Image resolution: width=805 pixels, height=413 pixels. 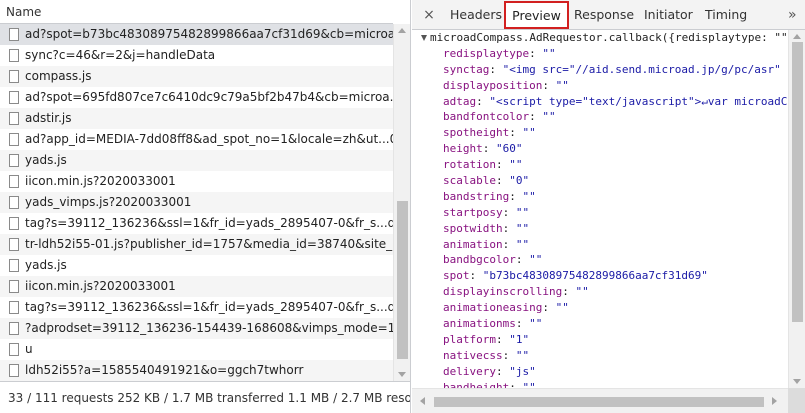 I want to click on property-key: bandfontcolor, so click(x=486, y=117).